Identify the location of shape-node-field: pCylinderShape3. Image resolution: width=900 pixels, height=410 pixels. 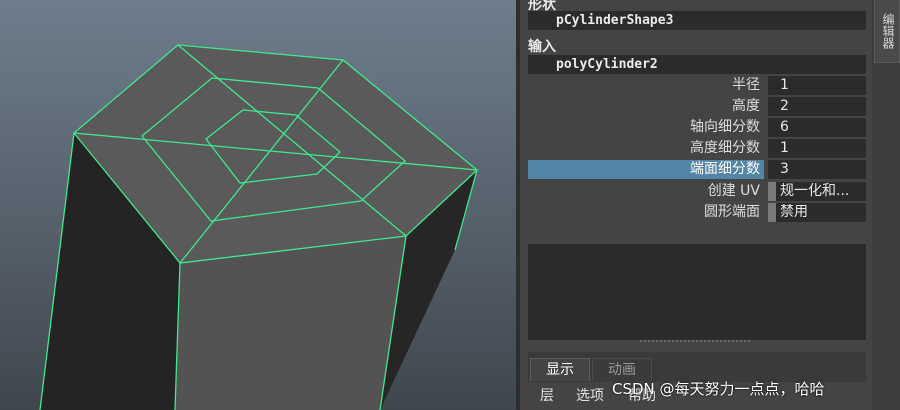
(697, 20).